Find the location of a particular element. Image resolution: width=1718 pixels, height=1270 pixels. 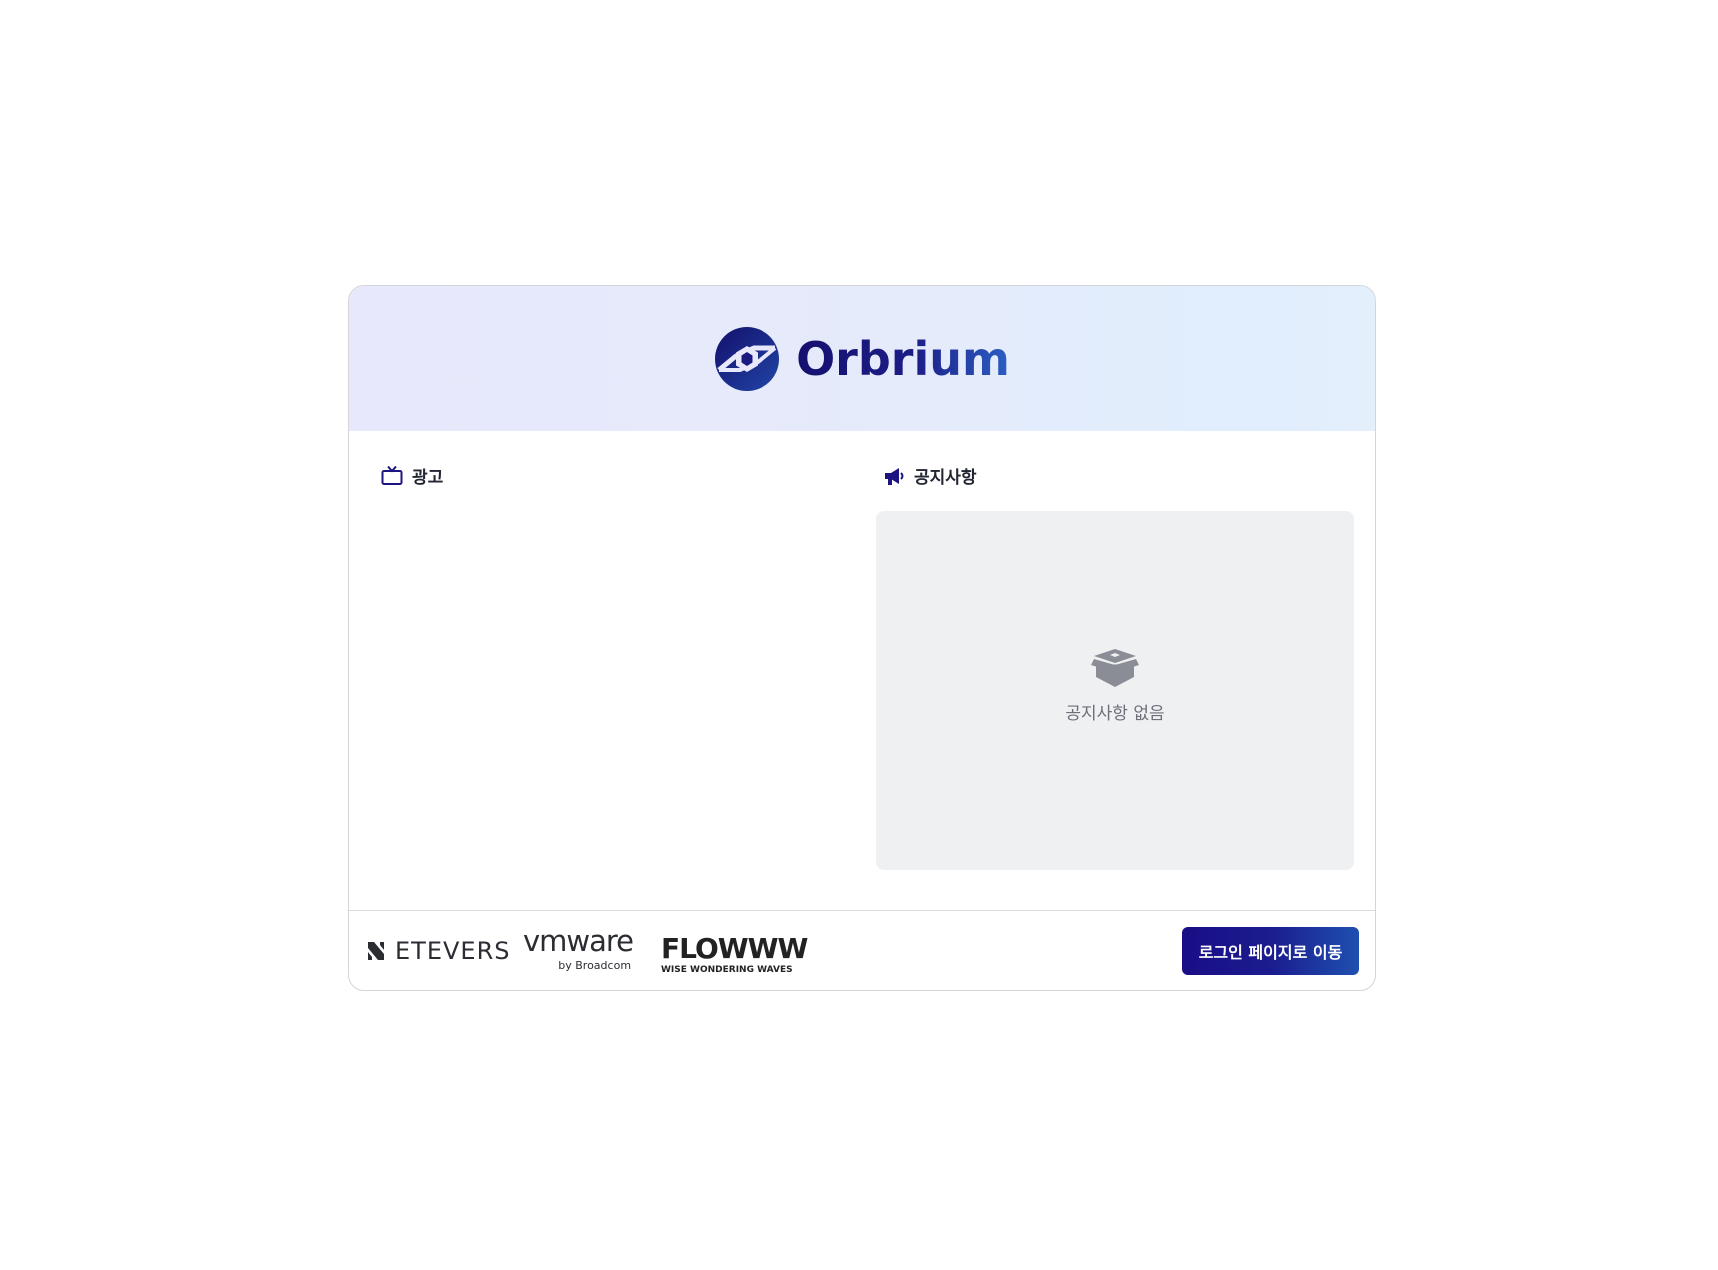

notice-list: 공지사항 없음 is located at coordinates (1115, 690).